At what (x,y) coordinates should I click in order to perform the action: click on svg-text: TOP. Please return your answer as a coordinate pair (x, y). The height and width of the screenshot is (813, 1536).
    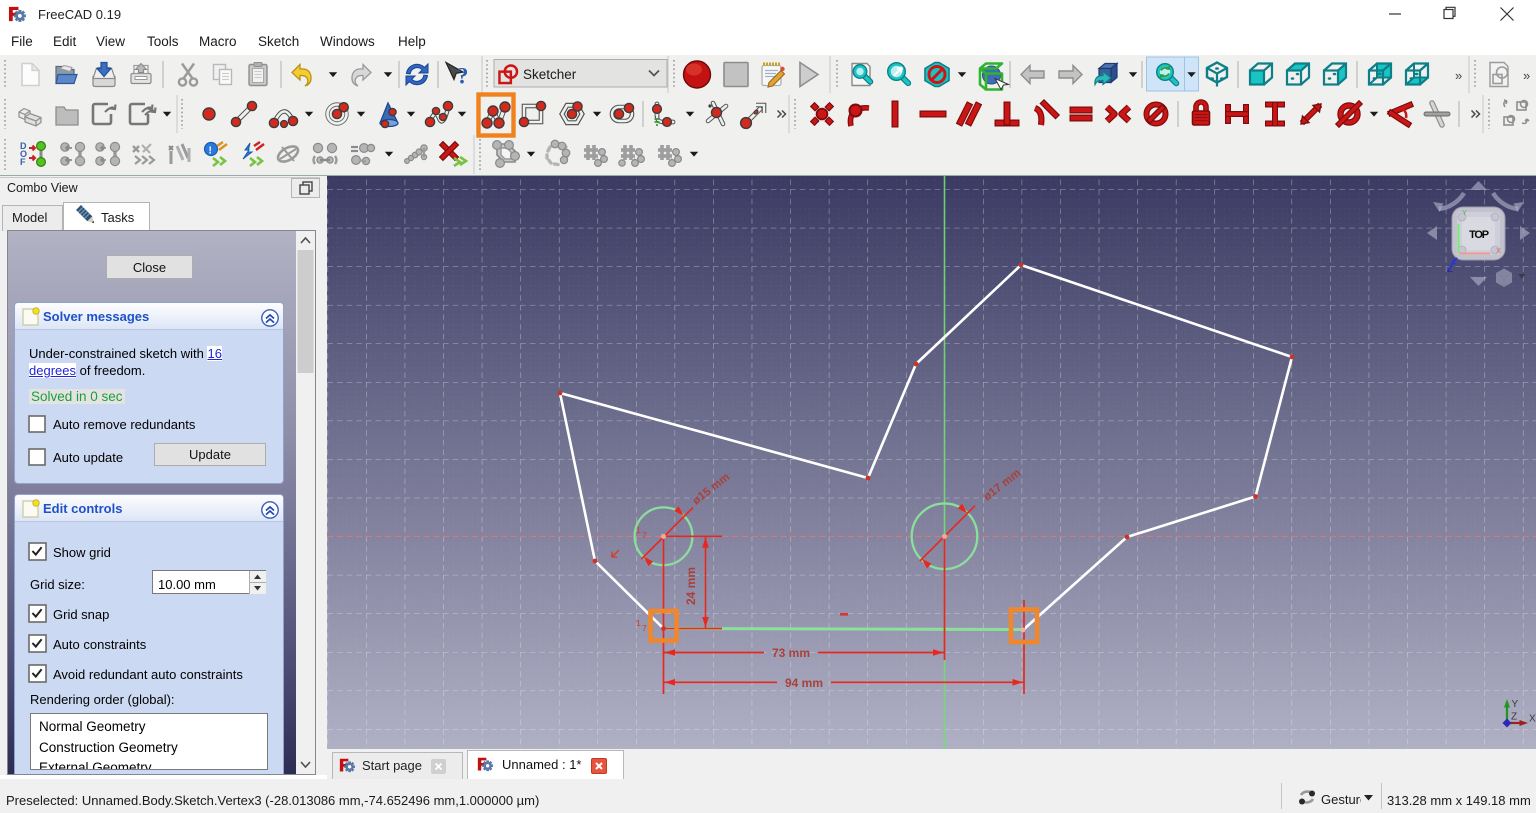
    Looking at the image, I should click on (1479, 235).